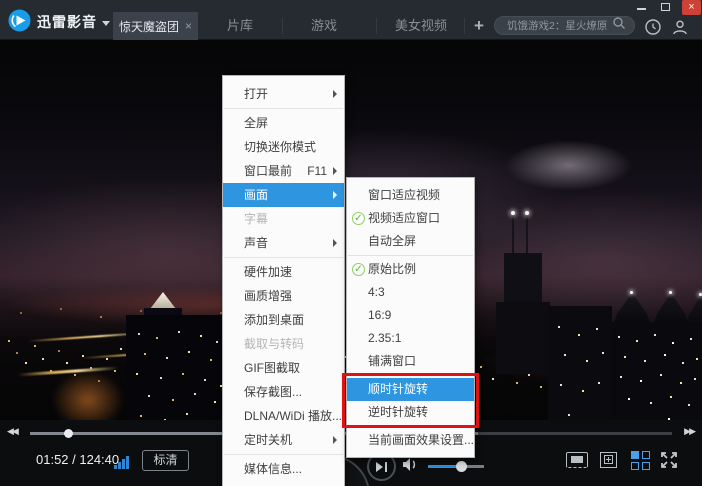  I want to click on menu-item-capture-transcode: 截取与转码, so click(274, 344).